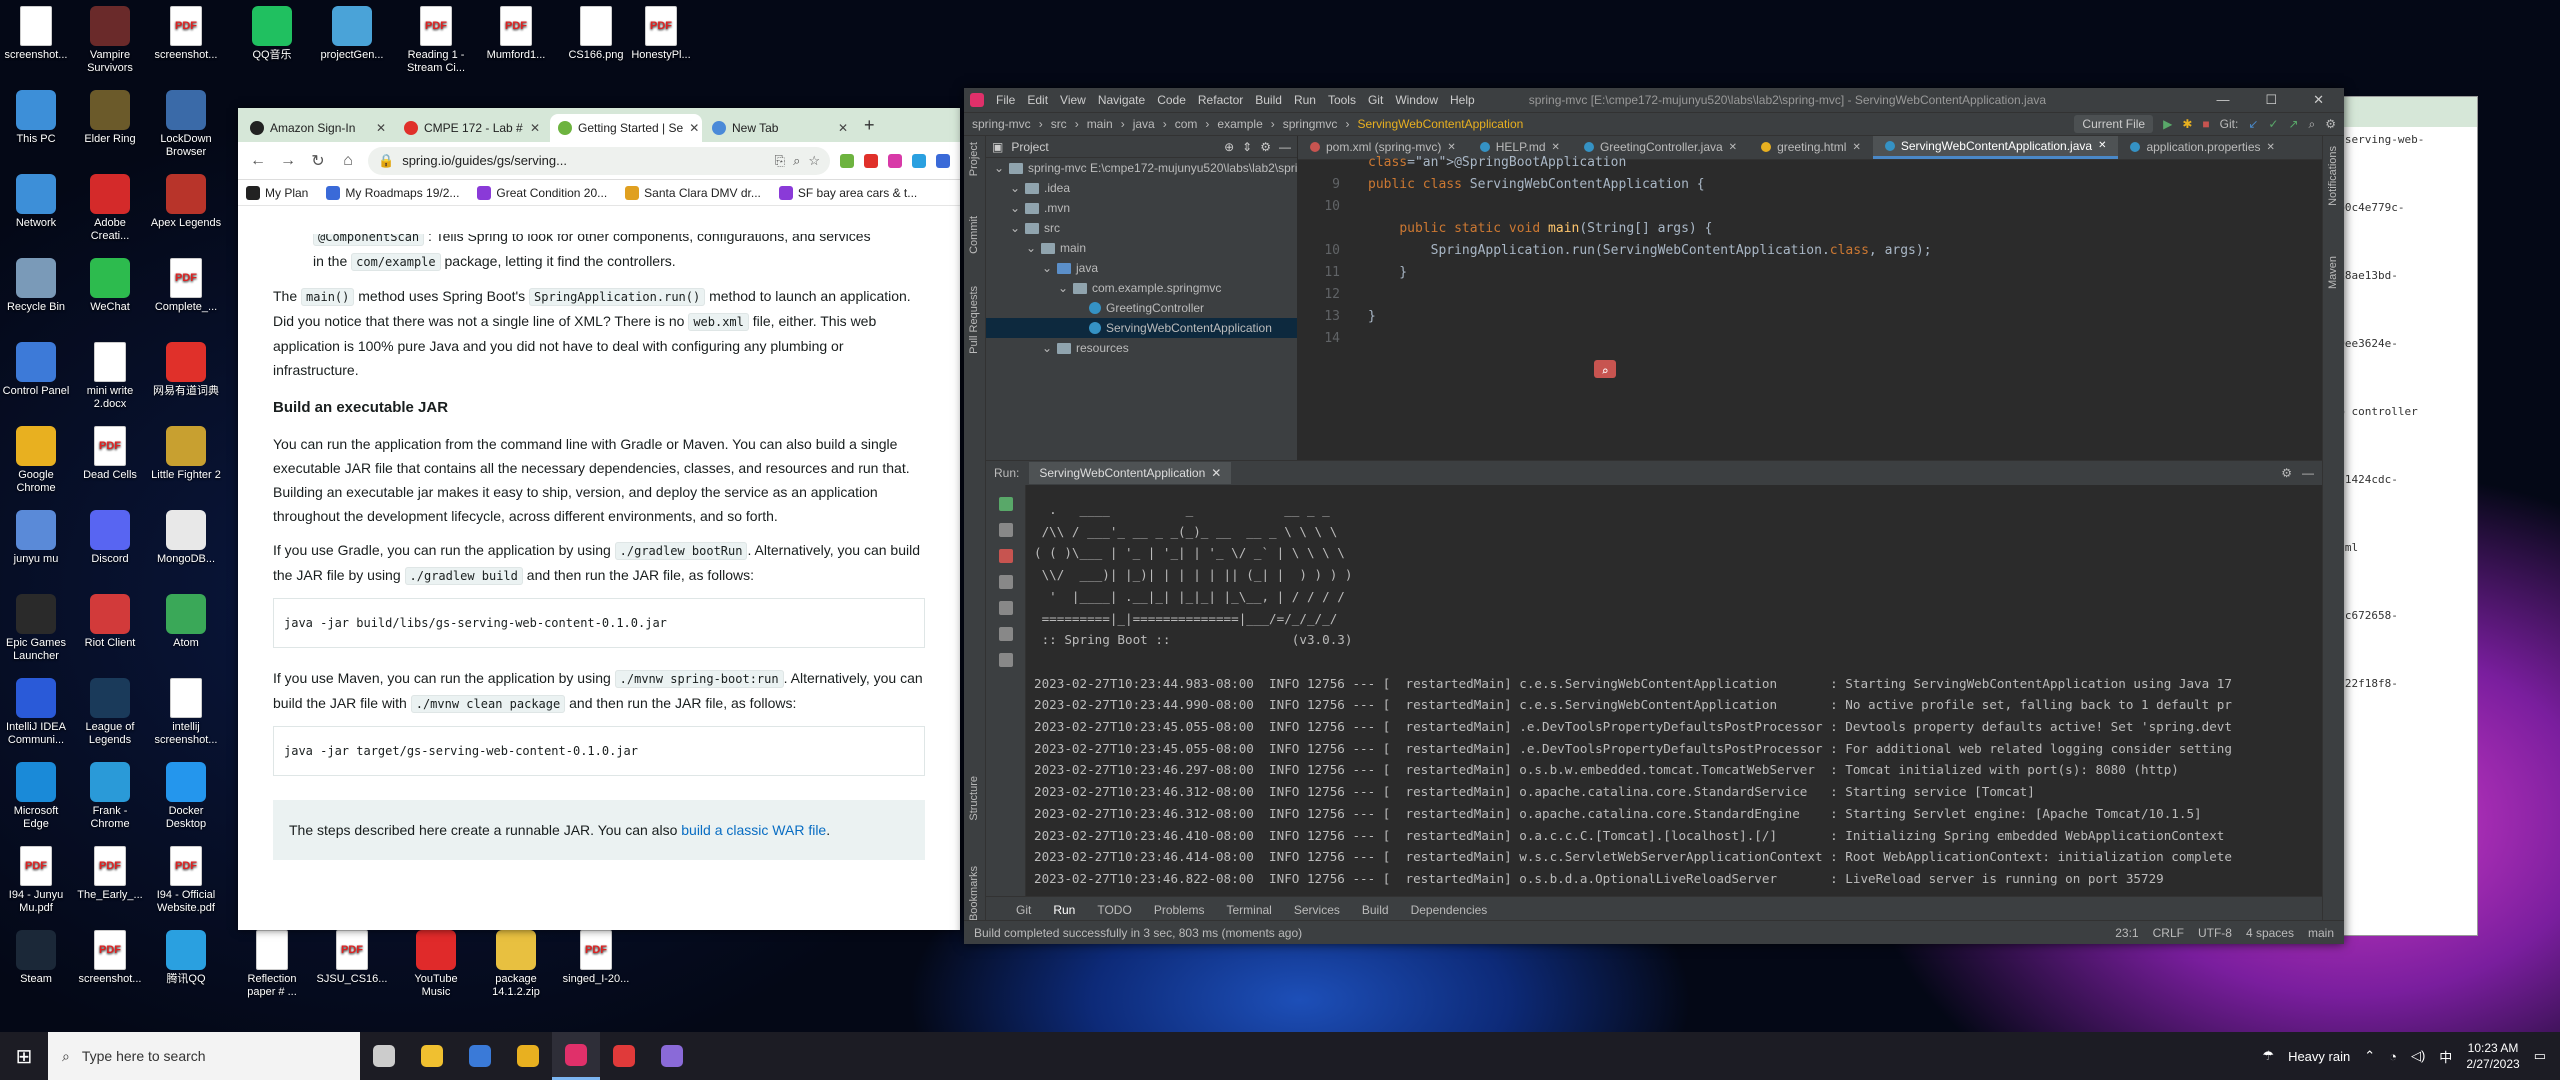 Image resolution: width=2560 pixels, height=1080 pixels. What do you see at coordinates (1171, 100) in the screenshot?
I see `menu-item-code: Code` at bounding box center [1171, 100].